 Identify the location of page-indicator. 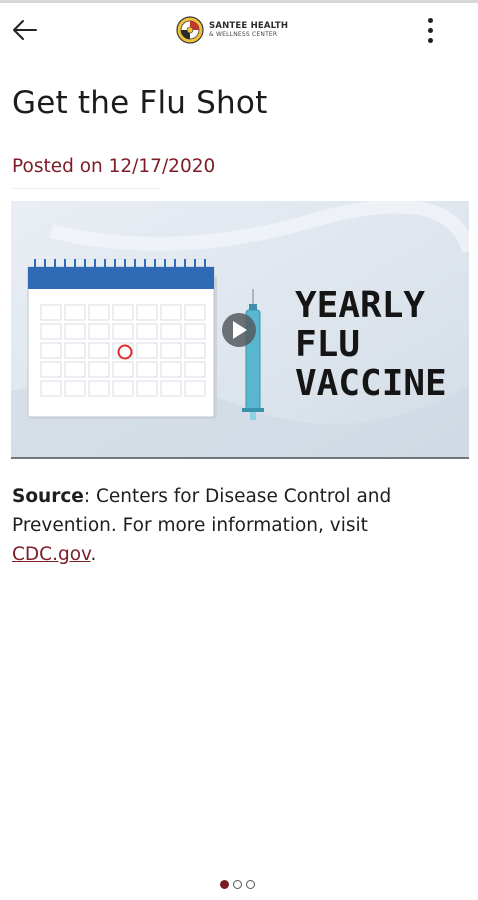
(237, 884).